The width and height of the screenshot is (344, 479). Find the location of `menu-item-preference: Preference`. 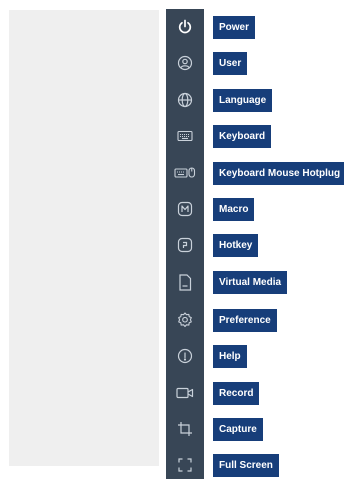

menu-item-preference: Preference is located at coordinates (172, 320).